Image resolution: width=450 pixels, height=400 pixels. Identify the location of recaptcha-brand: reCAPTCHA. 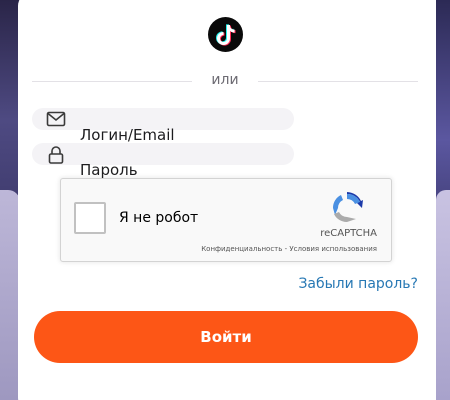
(348, 233).